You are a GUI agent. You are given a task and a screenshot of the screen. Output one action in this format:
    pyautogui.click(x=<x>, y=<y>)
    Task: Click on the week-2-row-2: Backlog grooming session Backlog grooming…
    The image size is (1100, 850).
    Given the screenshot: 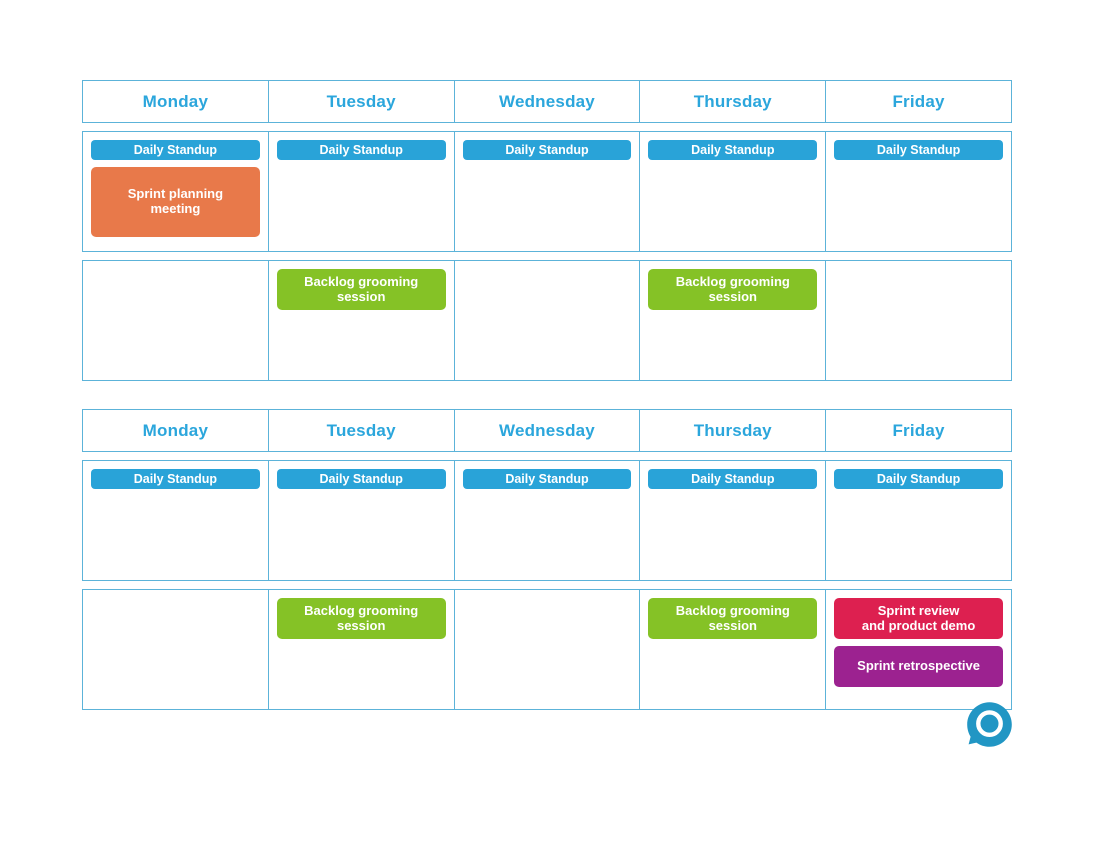 What is the action you would take?
    pyautogui.click(x=547, y=649)
    